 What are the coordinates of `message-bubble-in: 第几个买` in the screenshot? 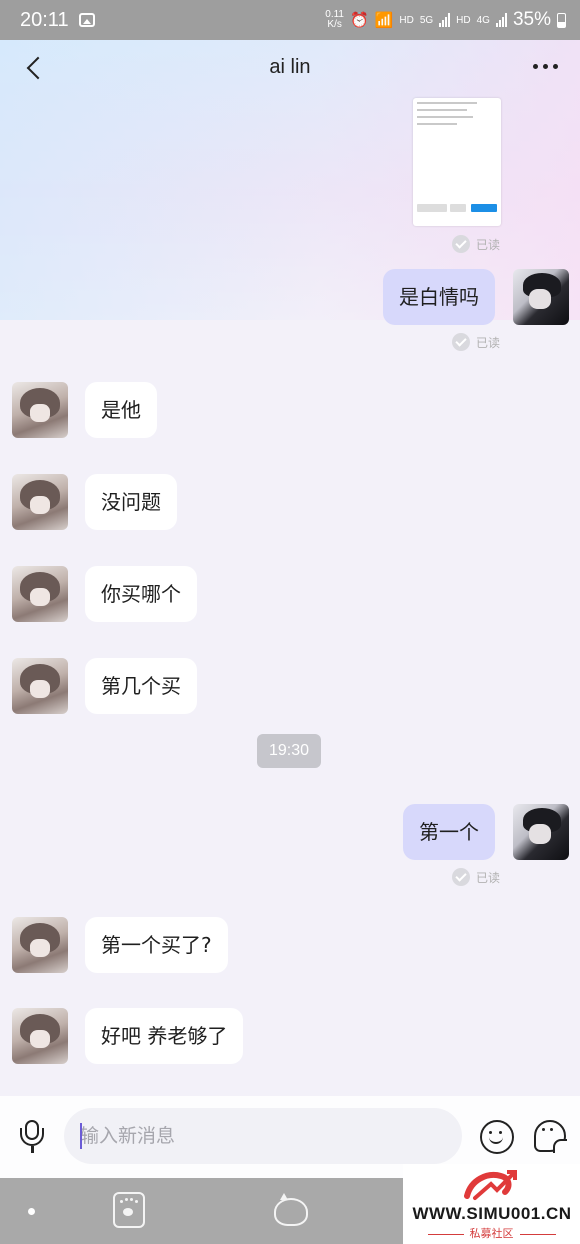 It's located at (141, 686).